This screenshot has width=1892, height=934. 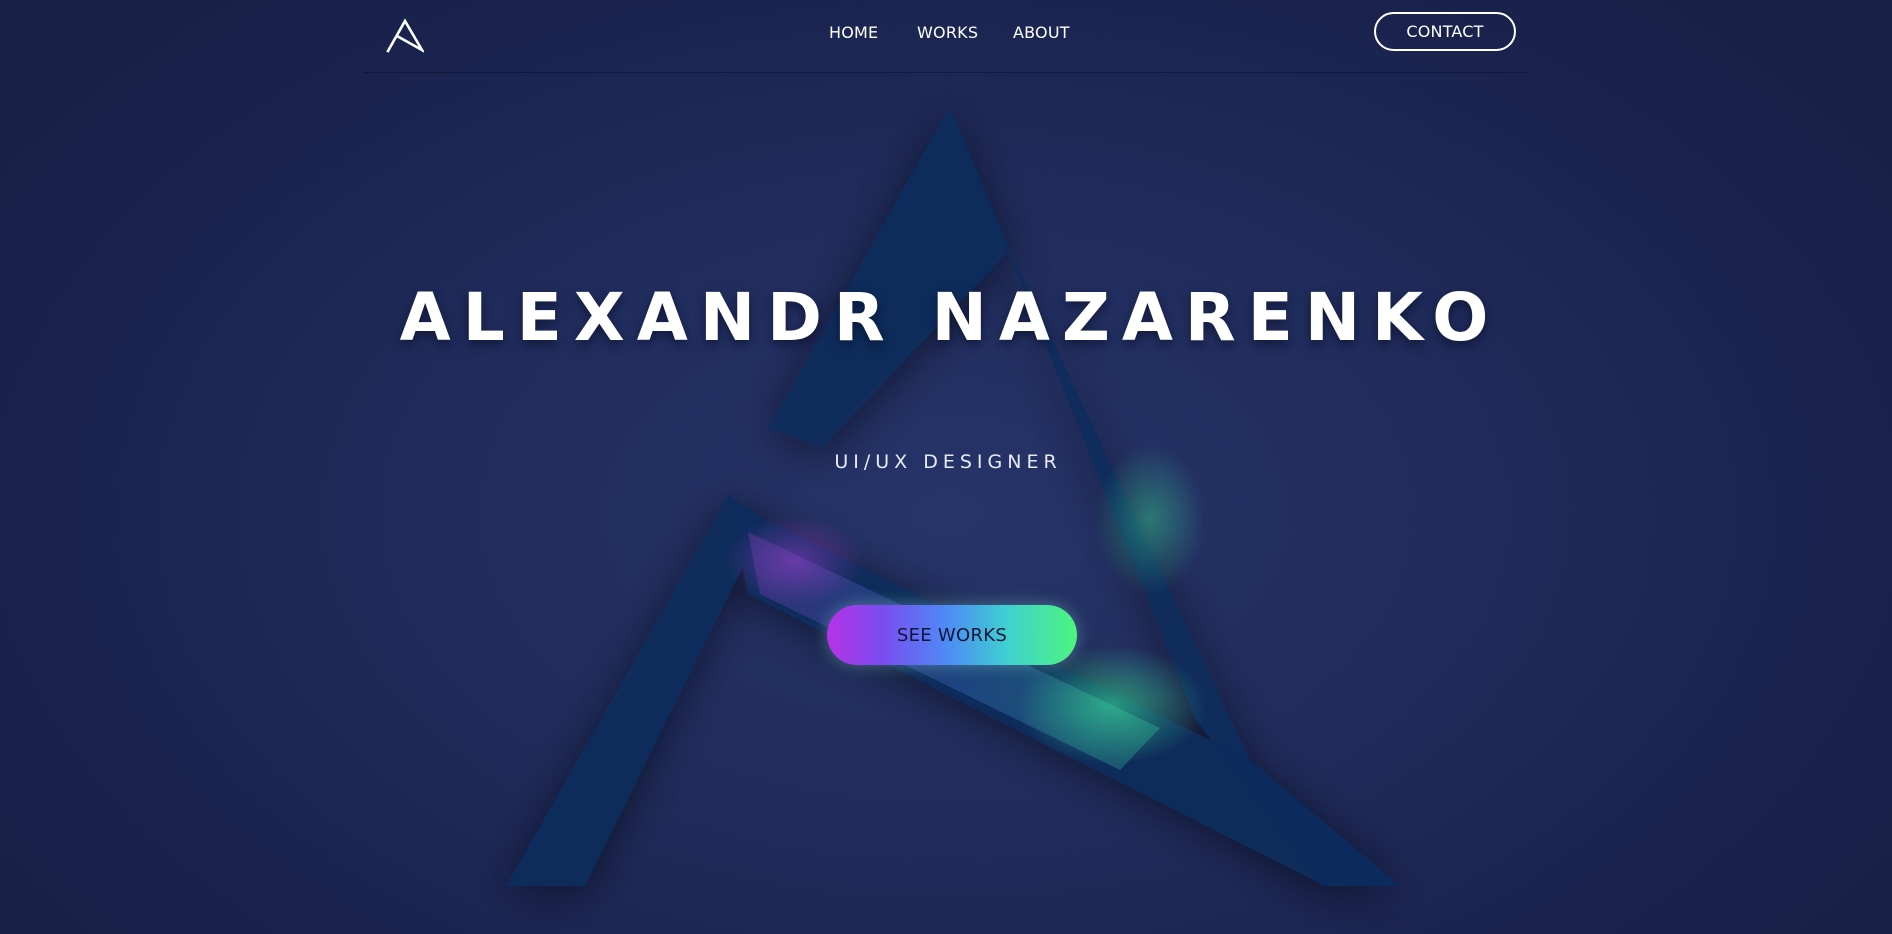 I want to click on hero-subtitle: UI/UX DESIGNER, so click(x=948, y=462).